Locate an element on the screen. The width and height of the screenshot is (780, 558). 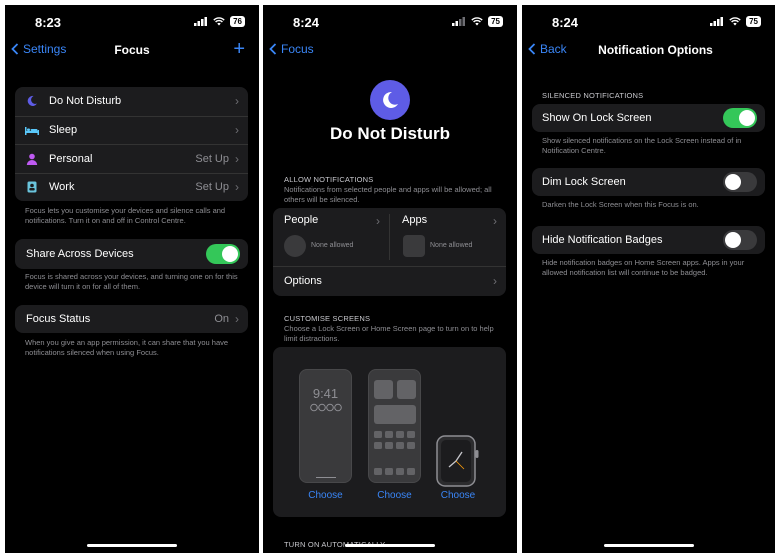
choose-lock-screen-button: Choose is located at coordinates (325, 495).